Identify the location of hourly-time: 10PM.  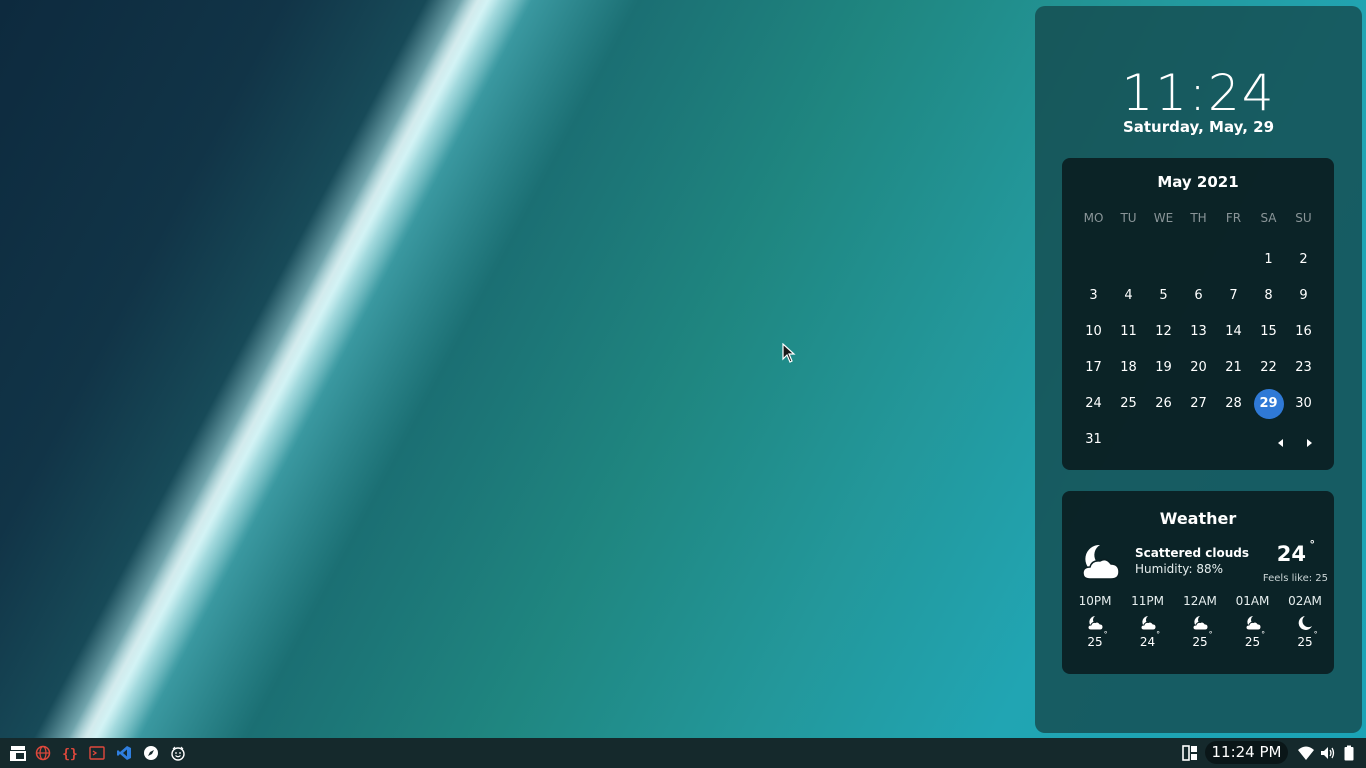
(1095, 601).